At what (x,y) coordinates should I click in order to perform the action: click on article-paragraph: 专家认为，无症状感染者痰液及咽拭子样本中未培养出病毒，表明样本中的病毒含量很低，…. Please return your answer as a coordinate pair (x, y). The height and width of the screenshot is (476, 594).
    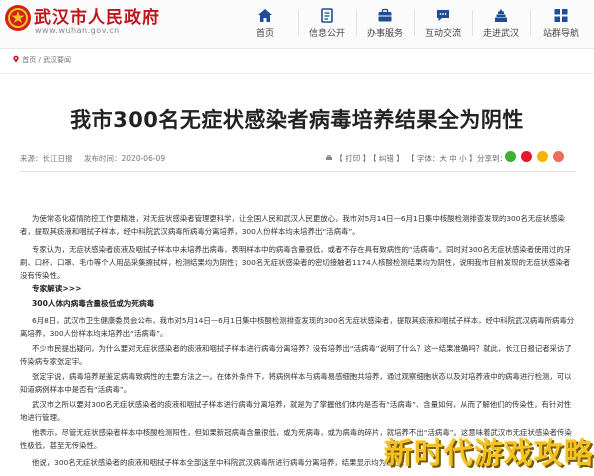
    Looking at the image, I should click on (296, 262).